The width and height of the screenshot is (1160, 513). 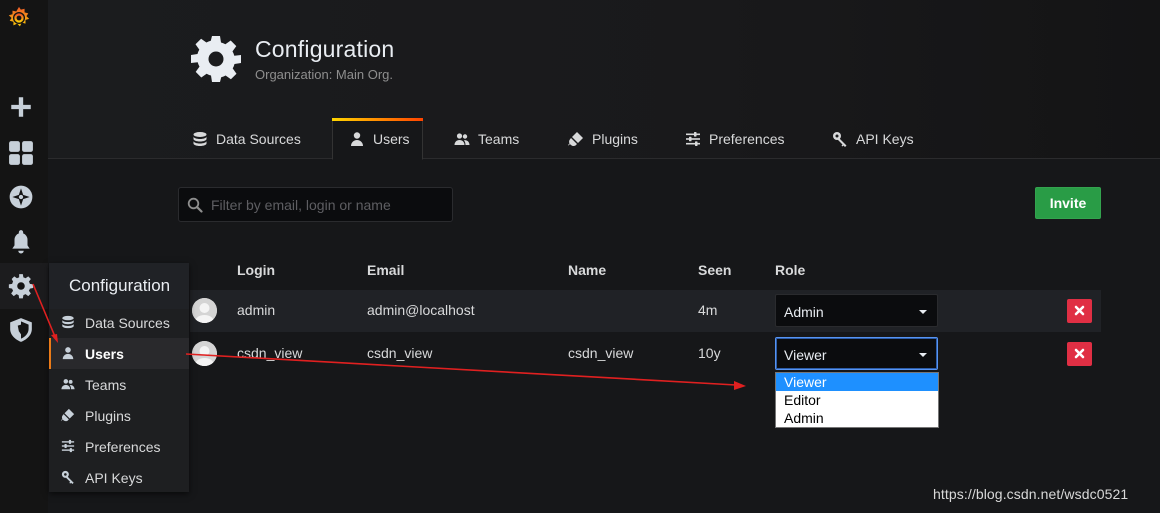 I want to click on flyout-item-label: Data Sources, so click(x=127, y=323).